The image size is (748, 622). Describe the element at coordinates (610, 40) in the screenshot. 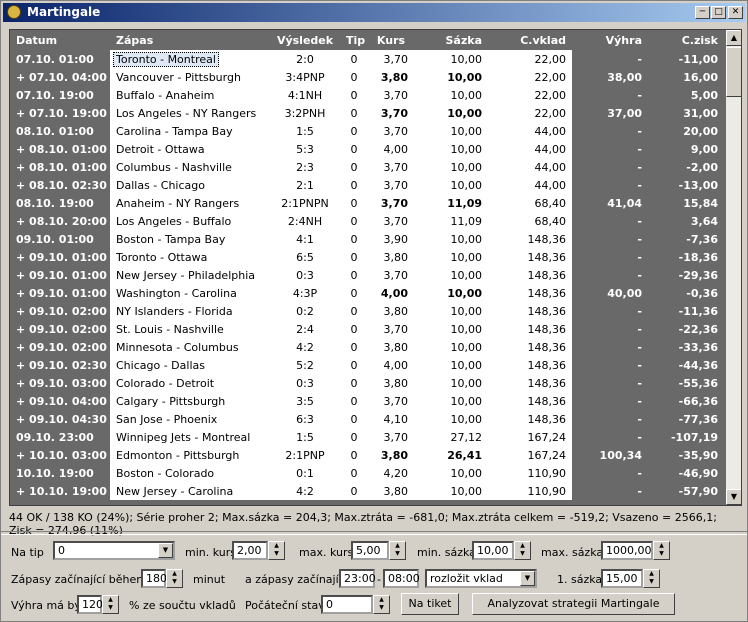

I see `col-header-vyhra: Výhra` at that location.